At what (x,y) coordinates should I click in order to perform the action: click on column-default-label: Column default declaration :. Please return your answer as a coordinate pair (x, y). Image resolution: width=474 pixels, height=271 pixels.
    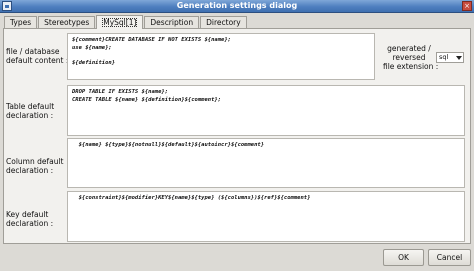
    Looking at the image, I should click on (35, 166).